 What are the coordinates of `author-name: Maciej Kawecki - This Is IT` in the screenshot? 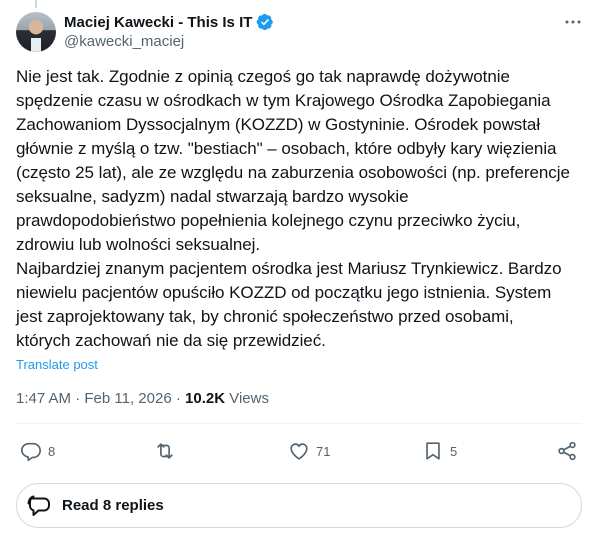 It's located at (158, 22).